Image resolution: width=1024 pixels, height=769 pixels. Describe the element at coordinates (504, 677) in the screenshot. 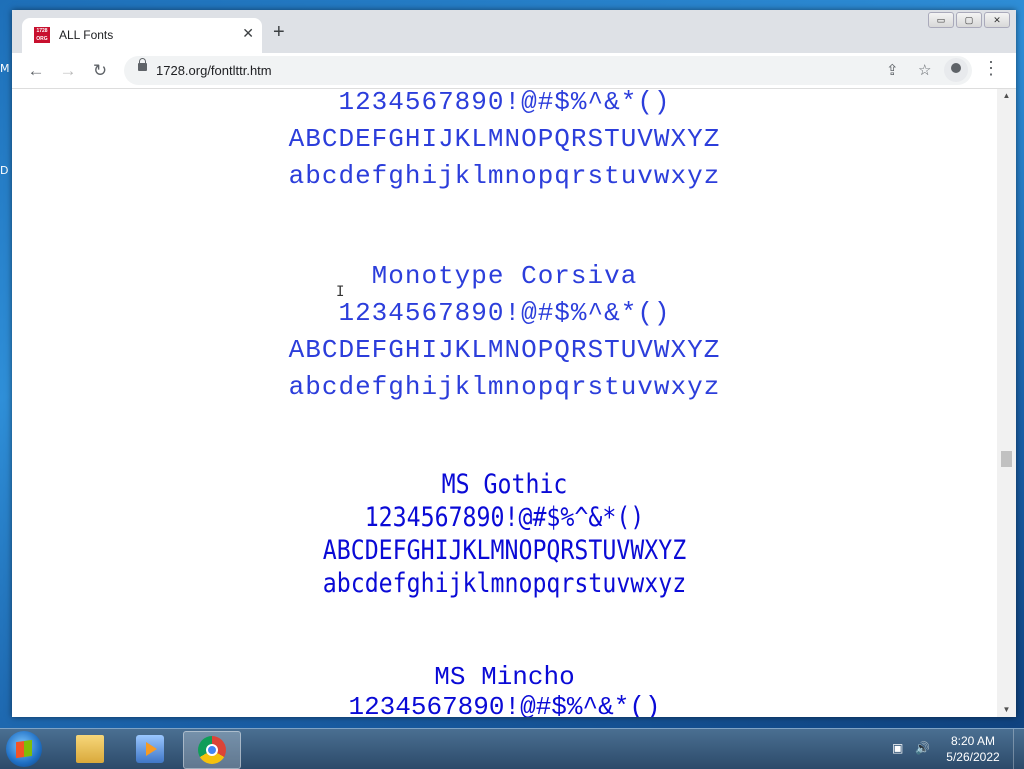

I see `font-name-heading: MS Mincho` at that location.